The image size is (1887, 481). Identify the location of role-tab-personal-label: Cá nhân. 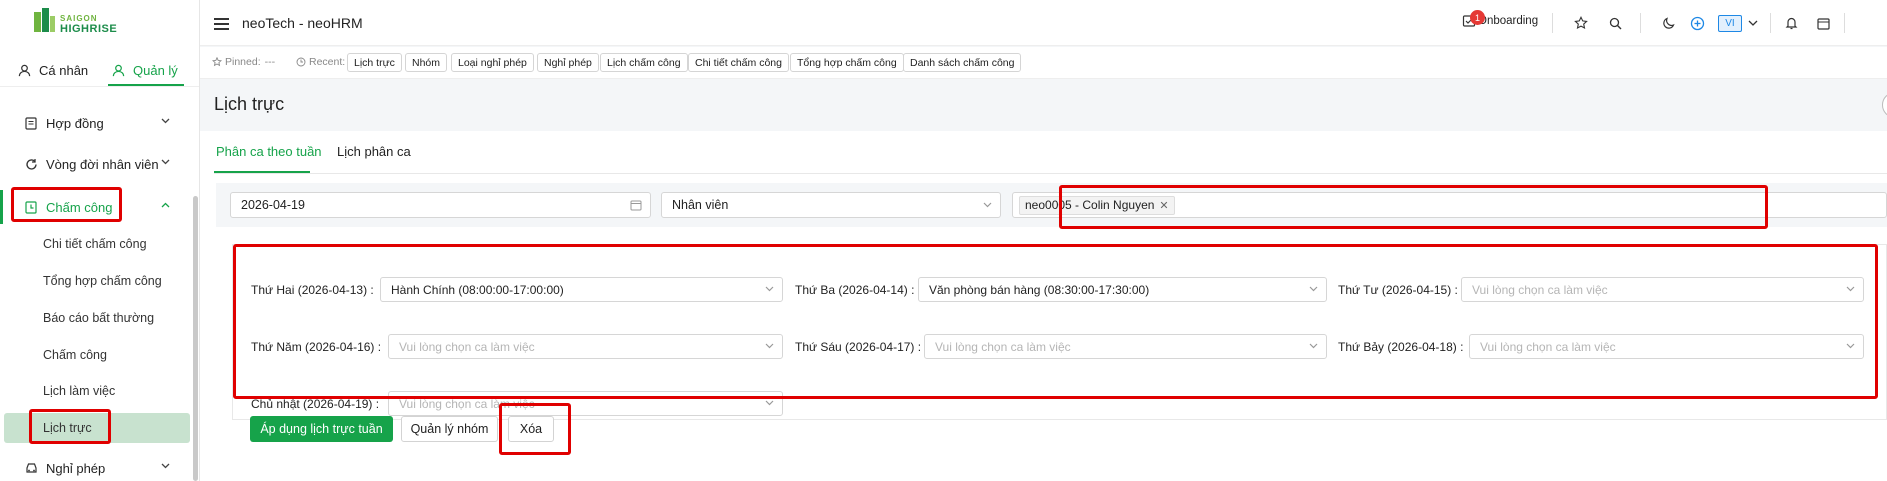
(64, 70).